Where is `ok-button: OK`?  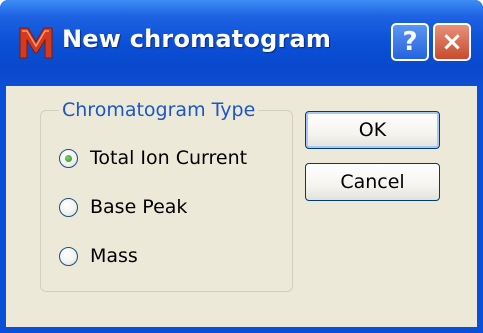
ok-button: OK is located at coordinates (372, 130).